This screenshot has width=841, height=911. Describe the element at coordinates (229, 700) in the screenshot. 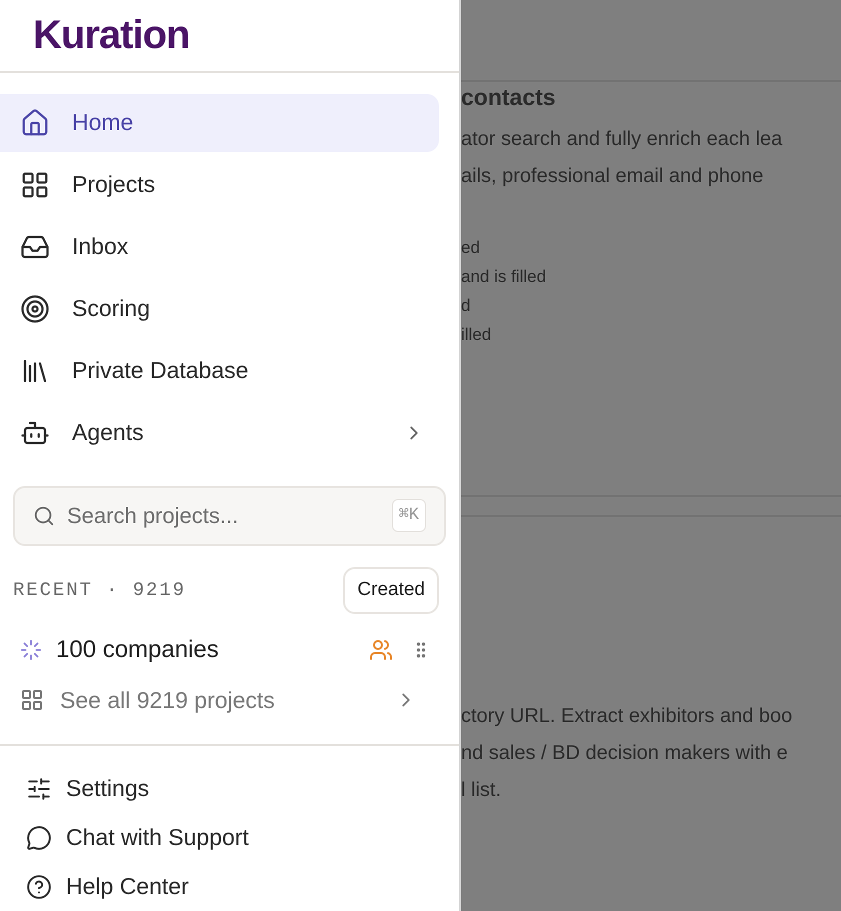

I see `see-all-link: See all 9219 projects` at that location.